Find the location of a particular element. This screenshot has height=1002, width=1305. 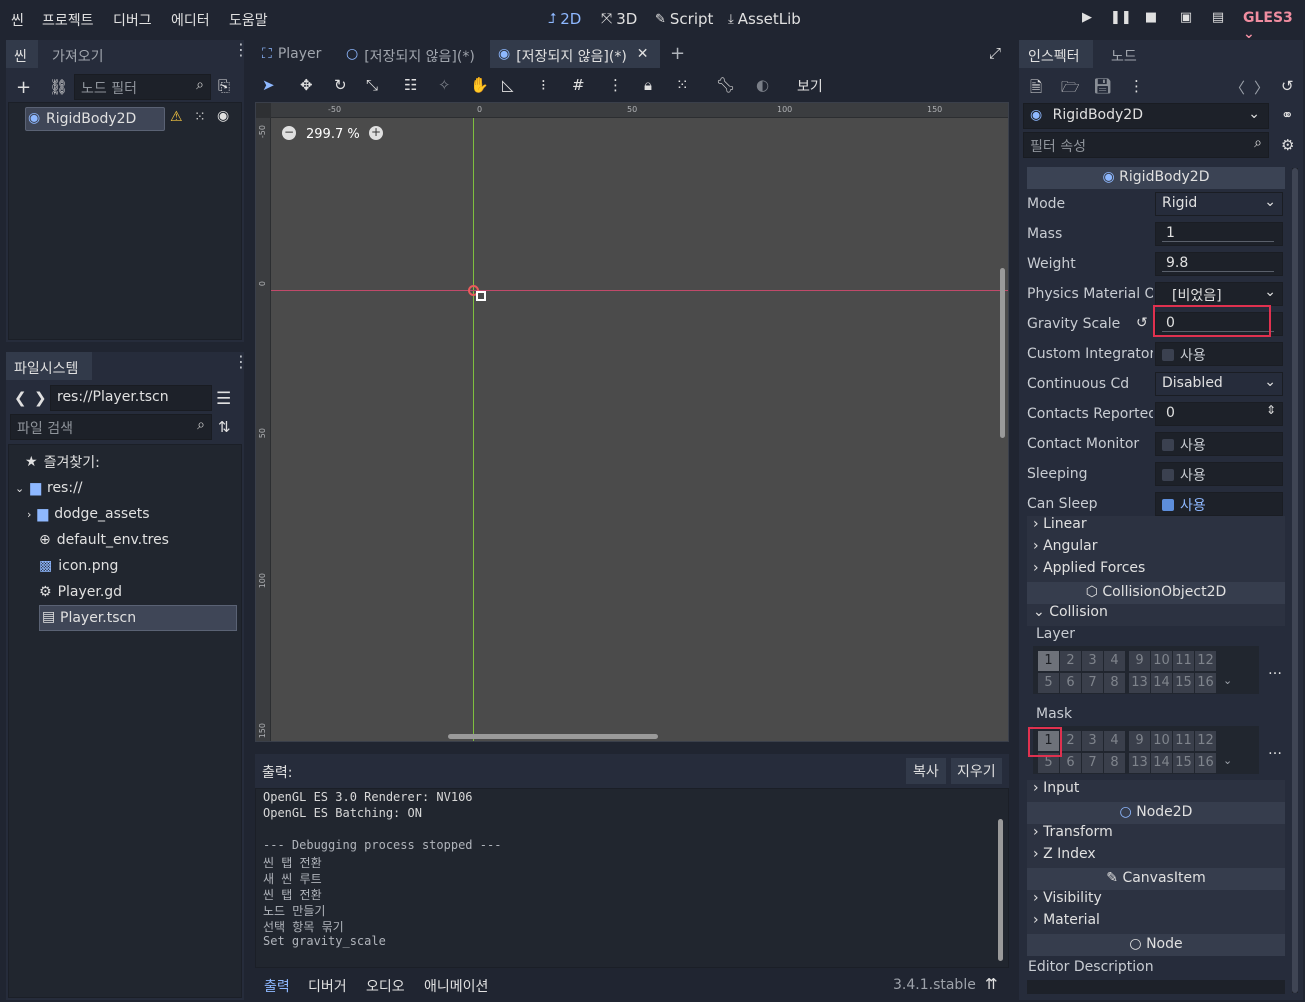

save-icon: 💾︎ is located at coordinates (1102, 86).